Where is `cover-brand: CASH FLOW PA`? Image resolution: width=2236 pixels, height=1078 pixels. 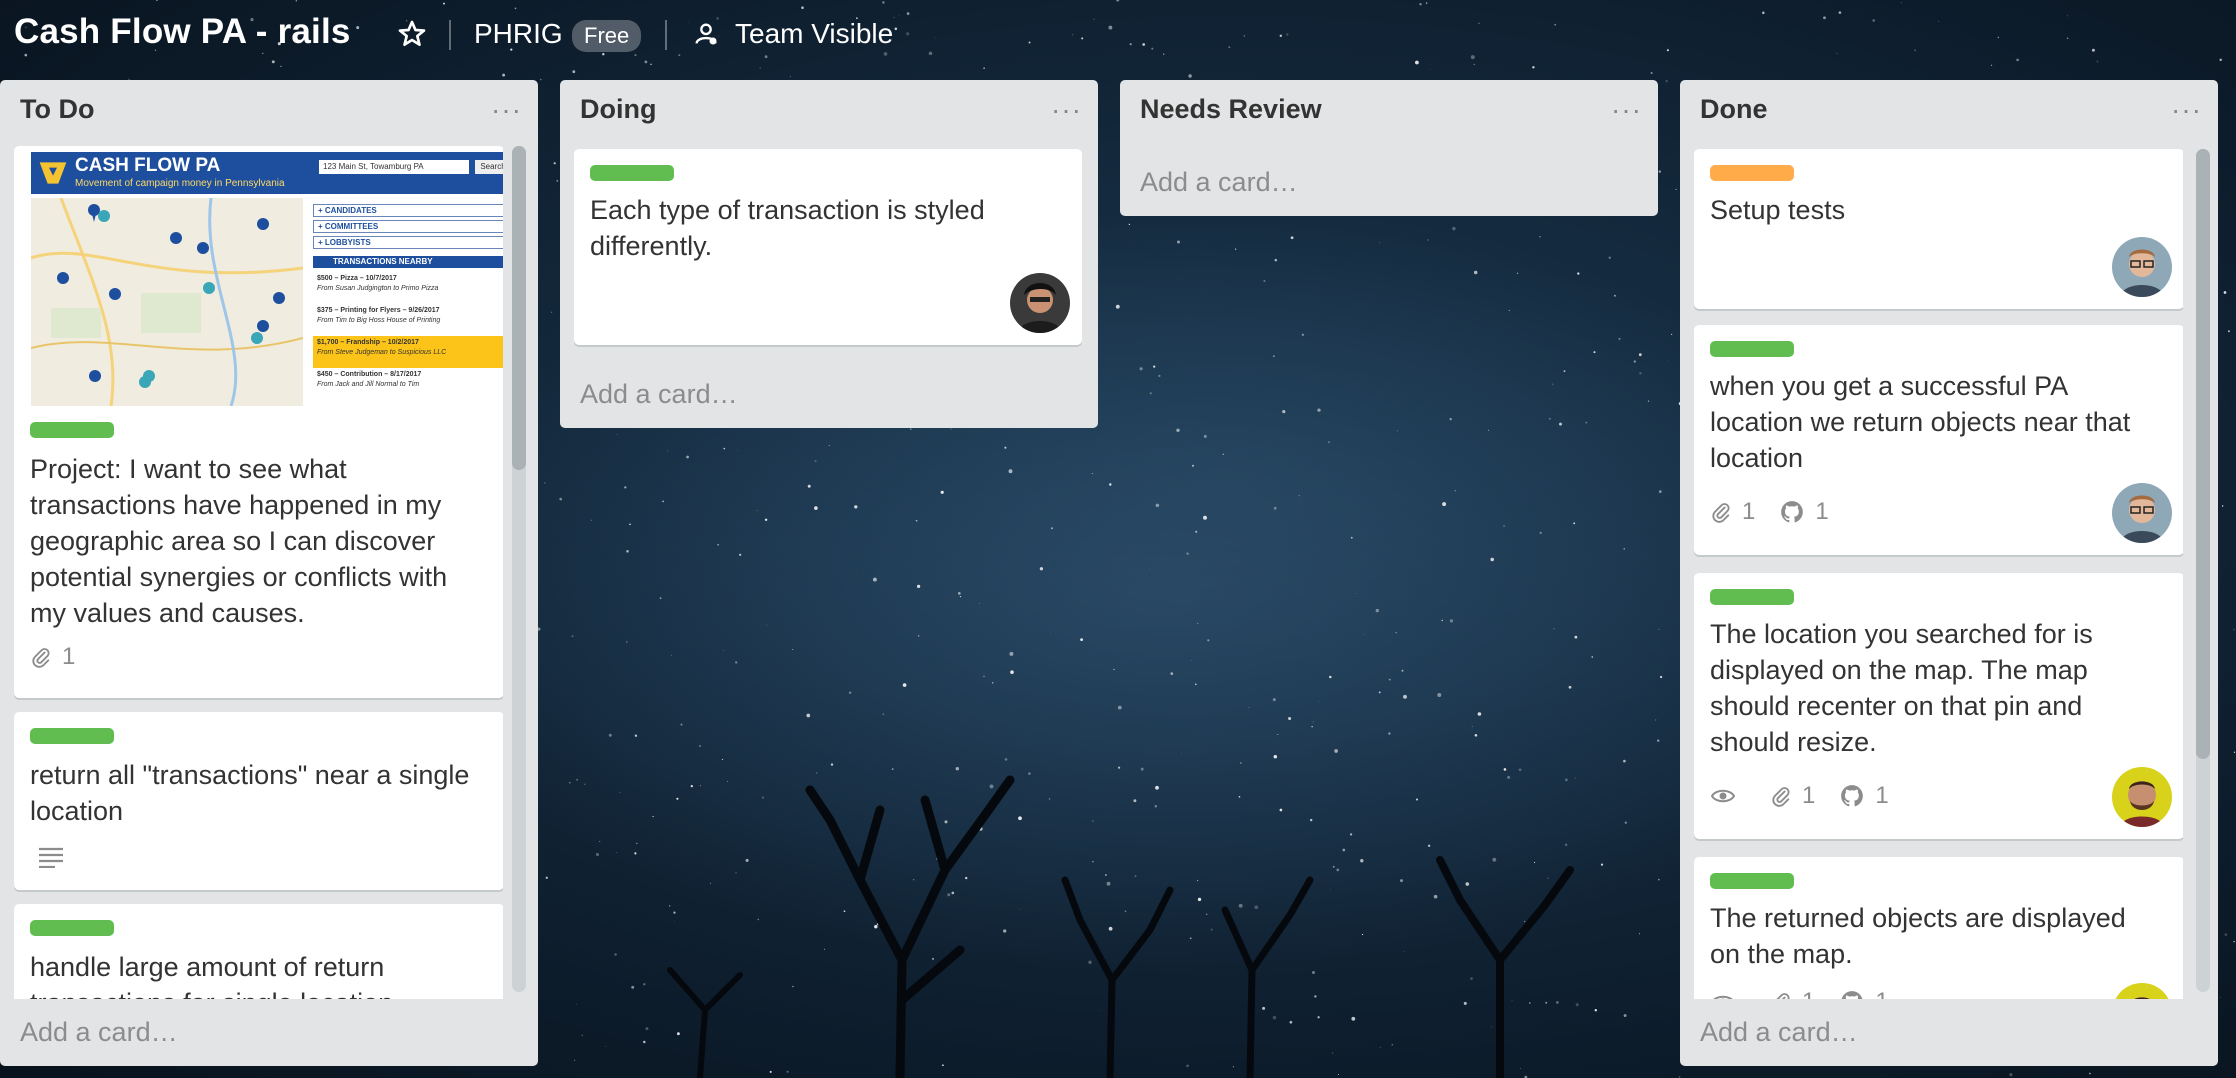 cover-brand: CASH FLOW PA is located at coordinates (148, 165).